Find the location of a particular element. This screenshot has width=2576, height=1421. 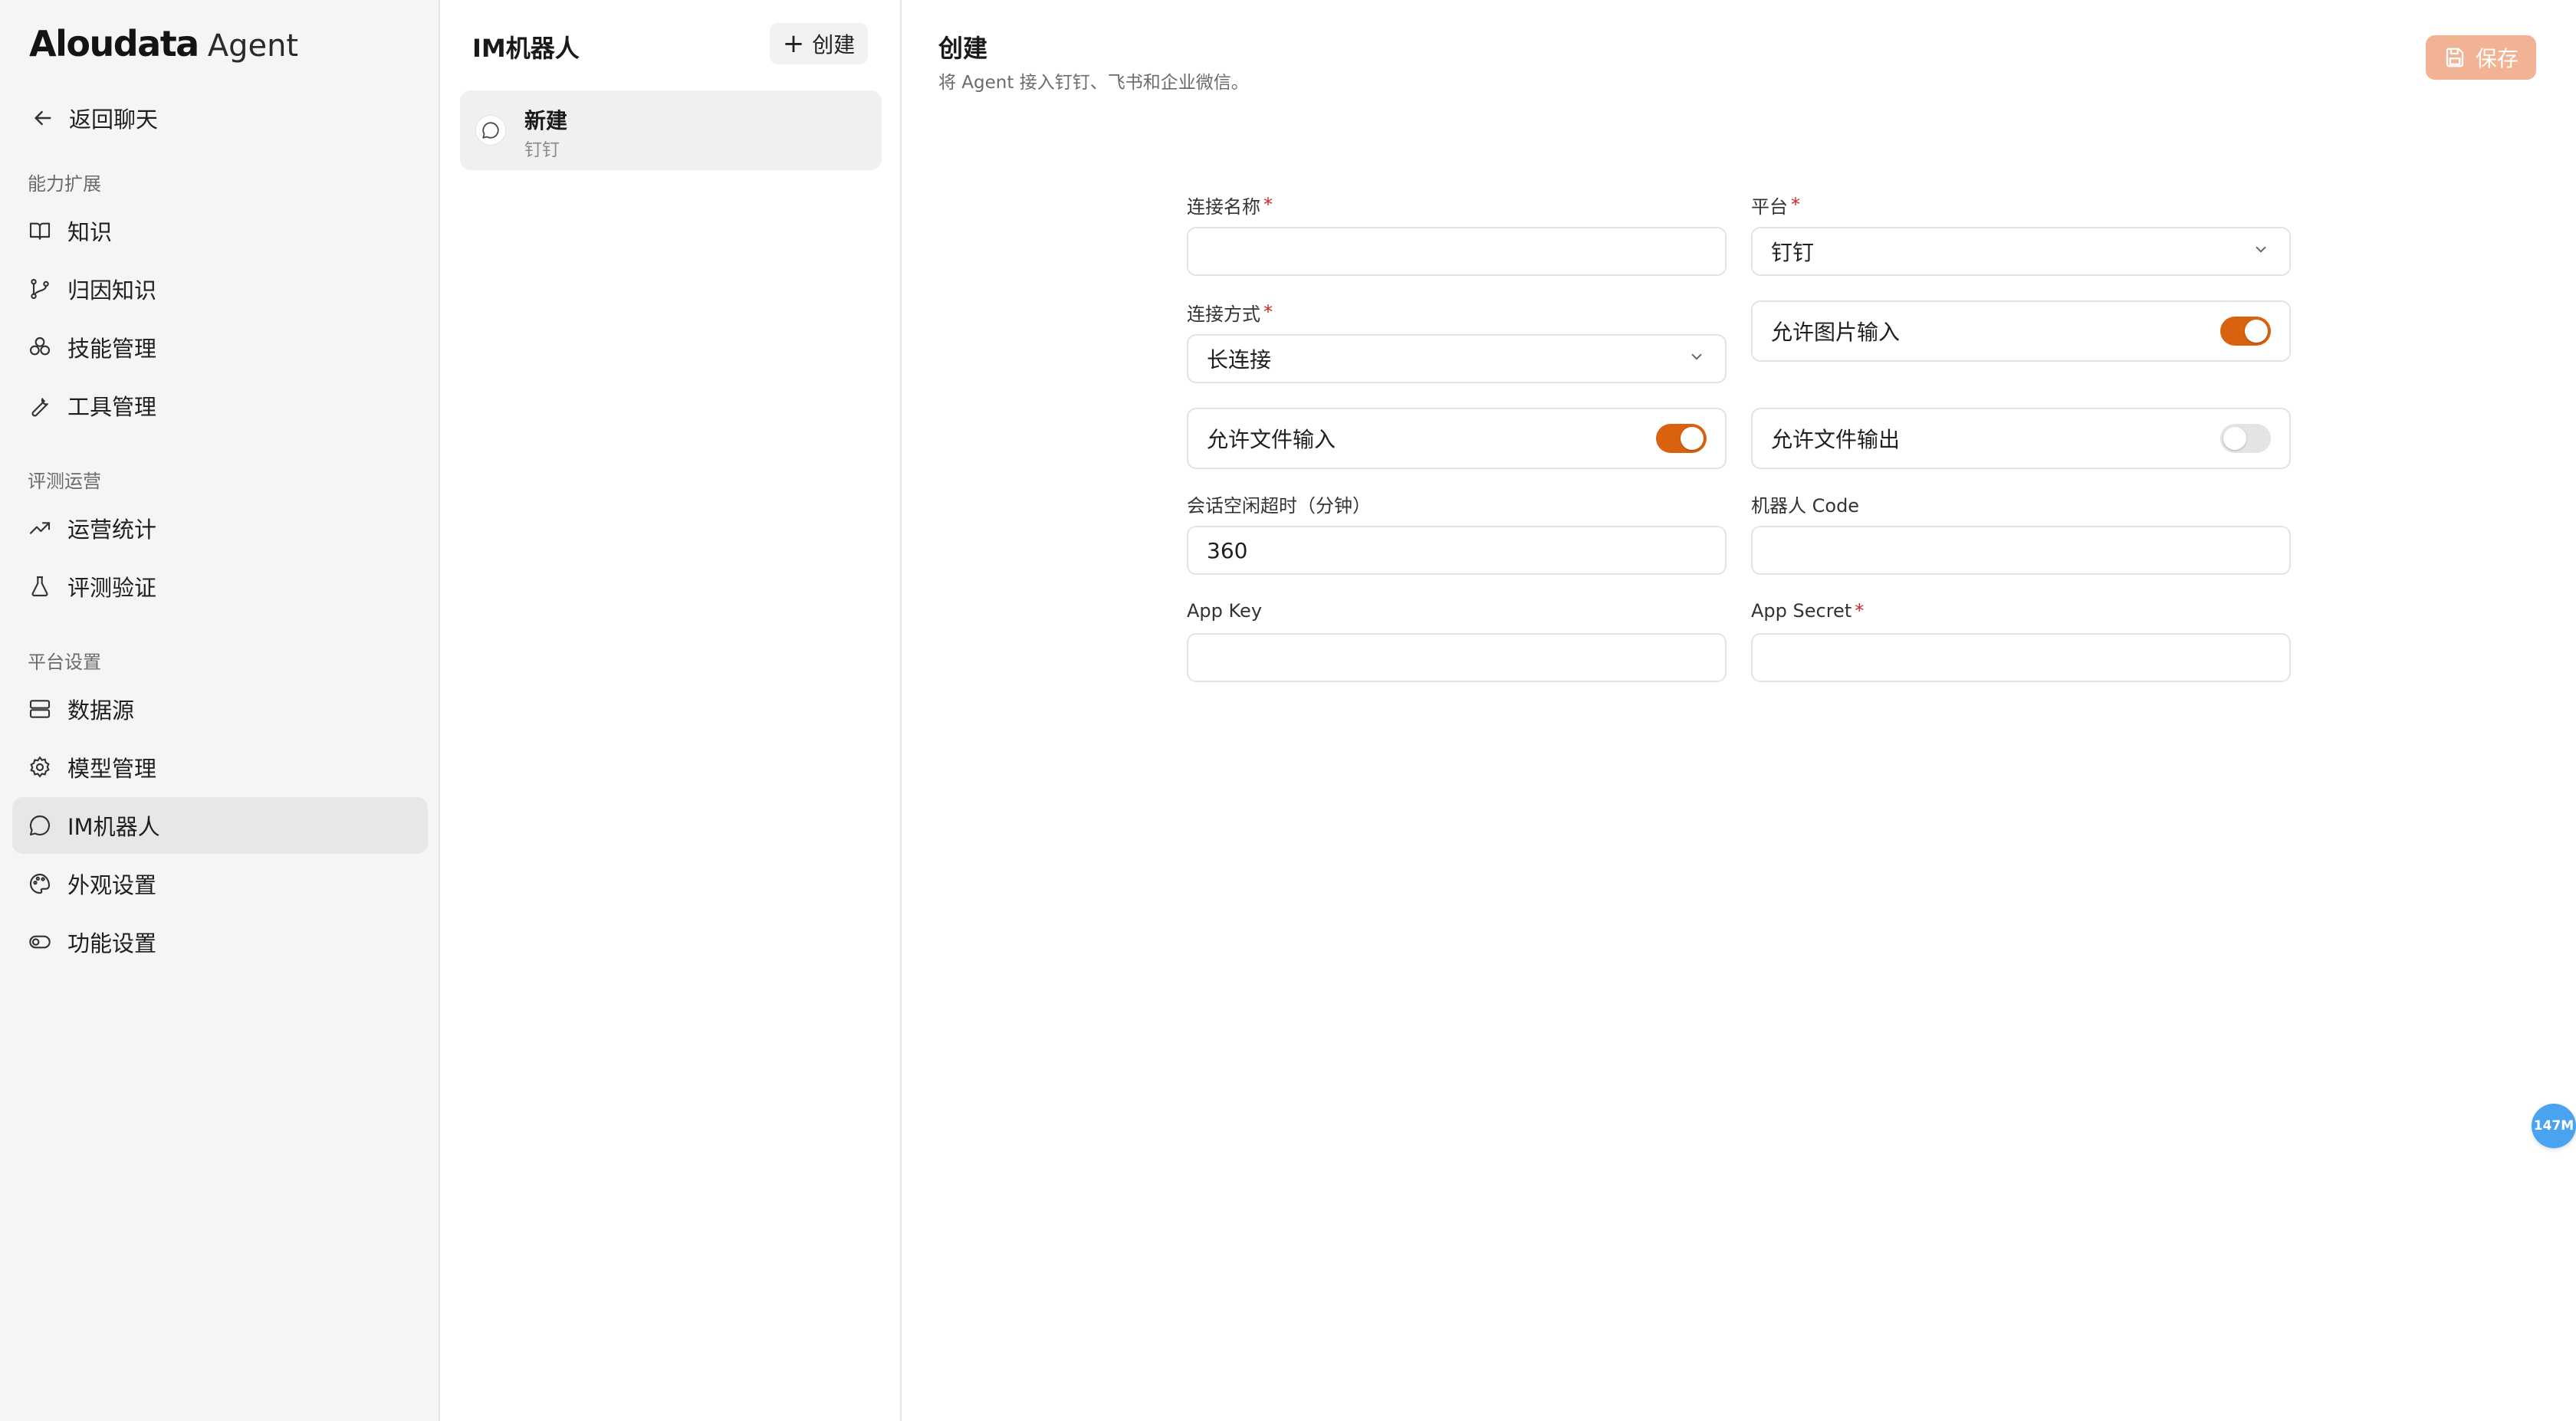

sidebar-item-tools: 工具管理 is located at coordinates (220, 405).